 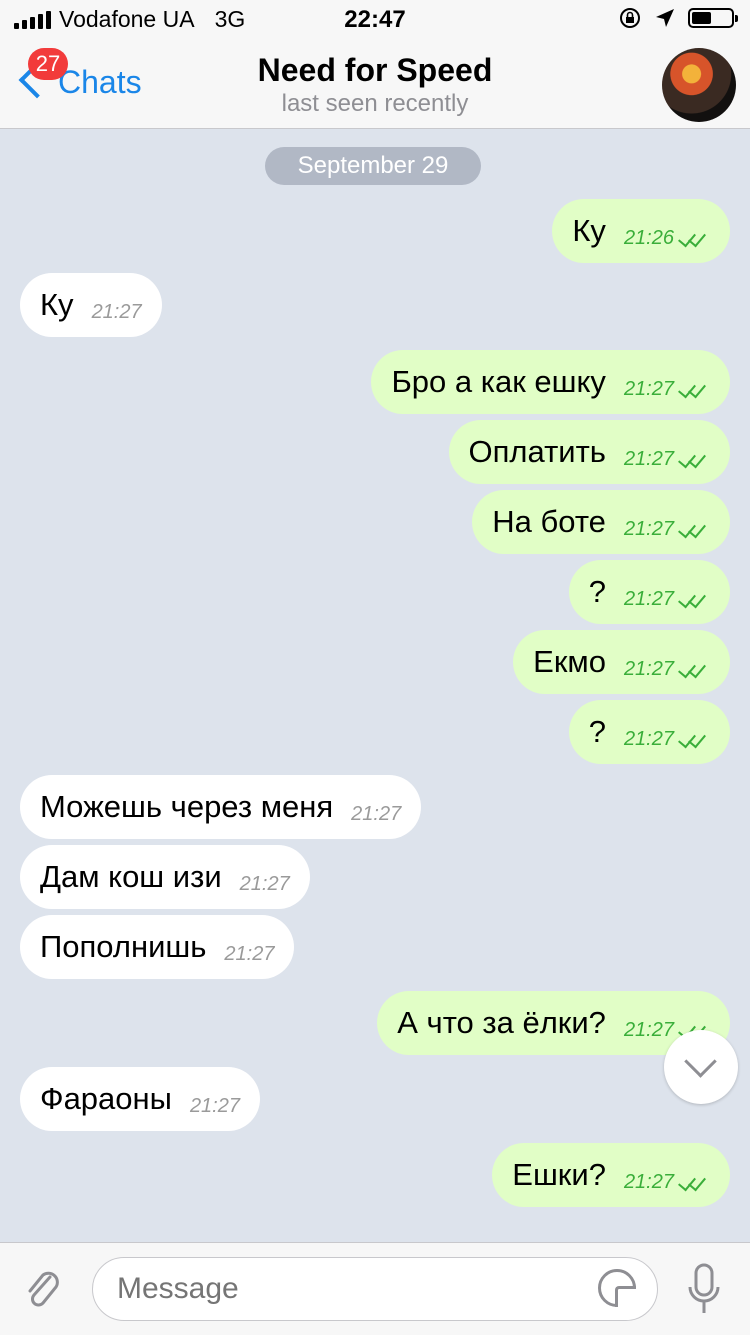 What do you see at coordinates (617, 1288) in the screenshot?
I see `sticker-icon` at bounding box center [617, 1288].